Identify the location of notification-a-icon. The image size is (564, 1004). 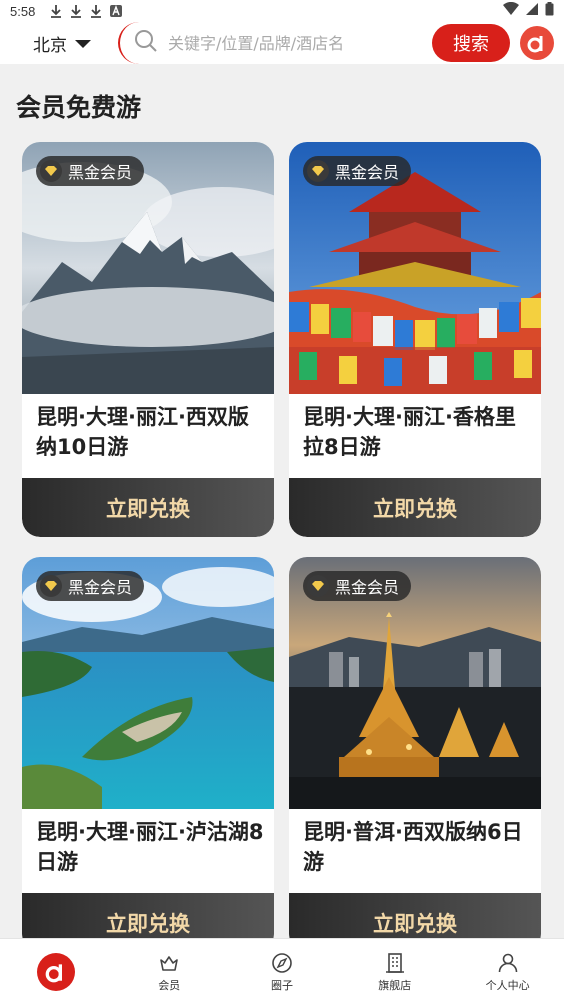
(116, 11).